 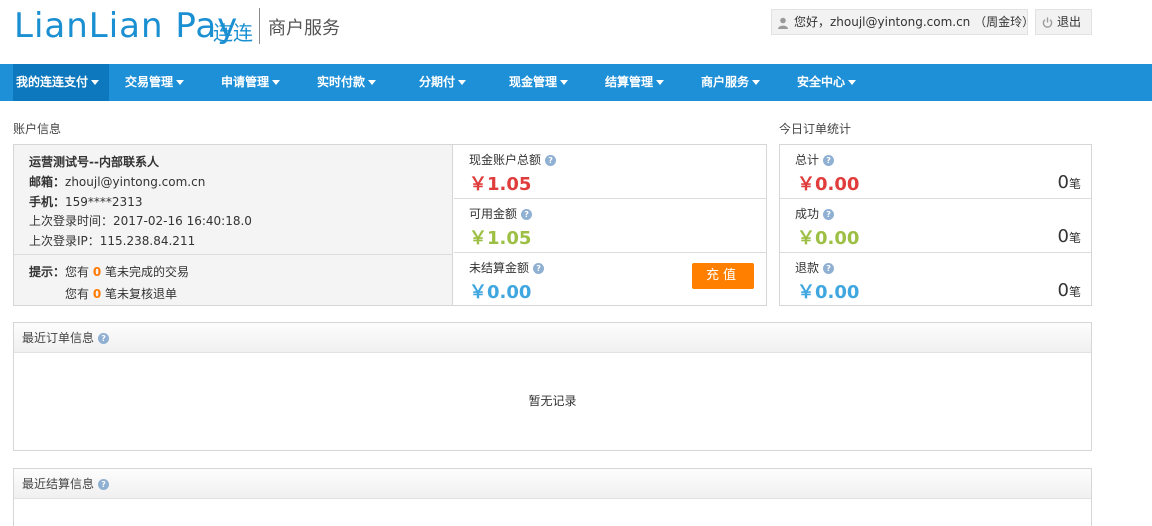 I want to click on stat-refund-amount: ￥0.00, so click(x=828, y=292).